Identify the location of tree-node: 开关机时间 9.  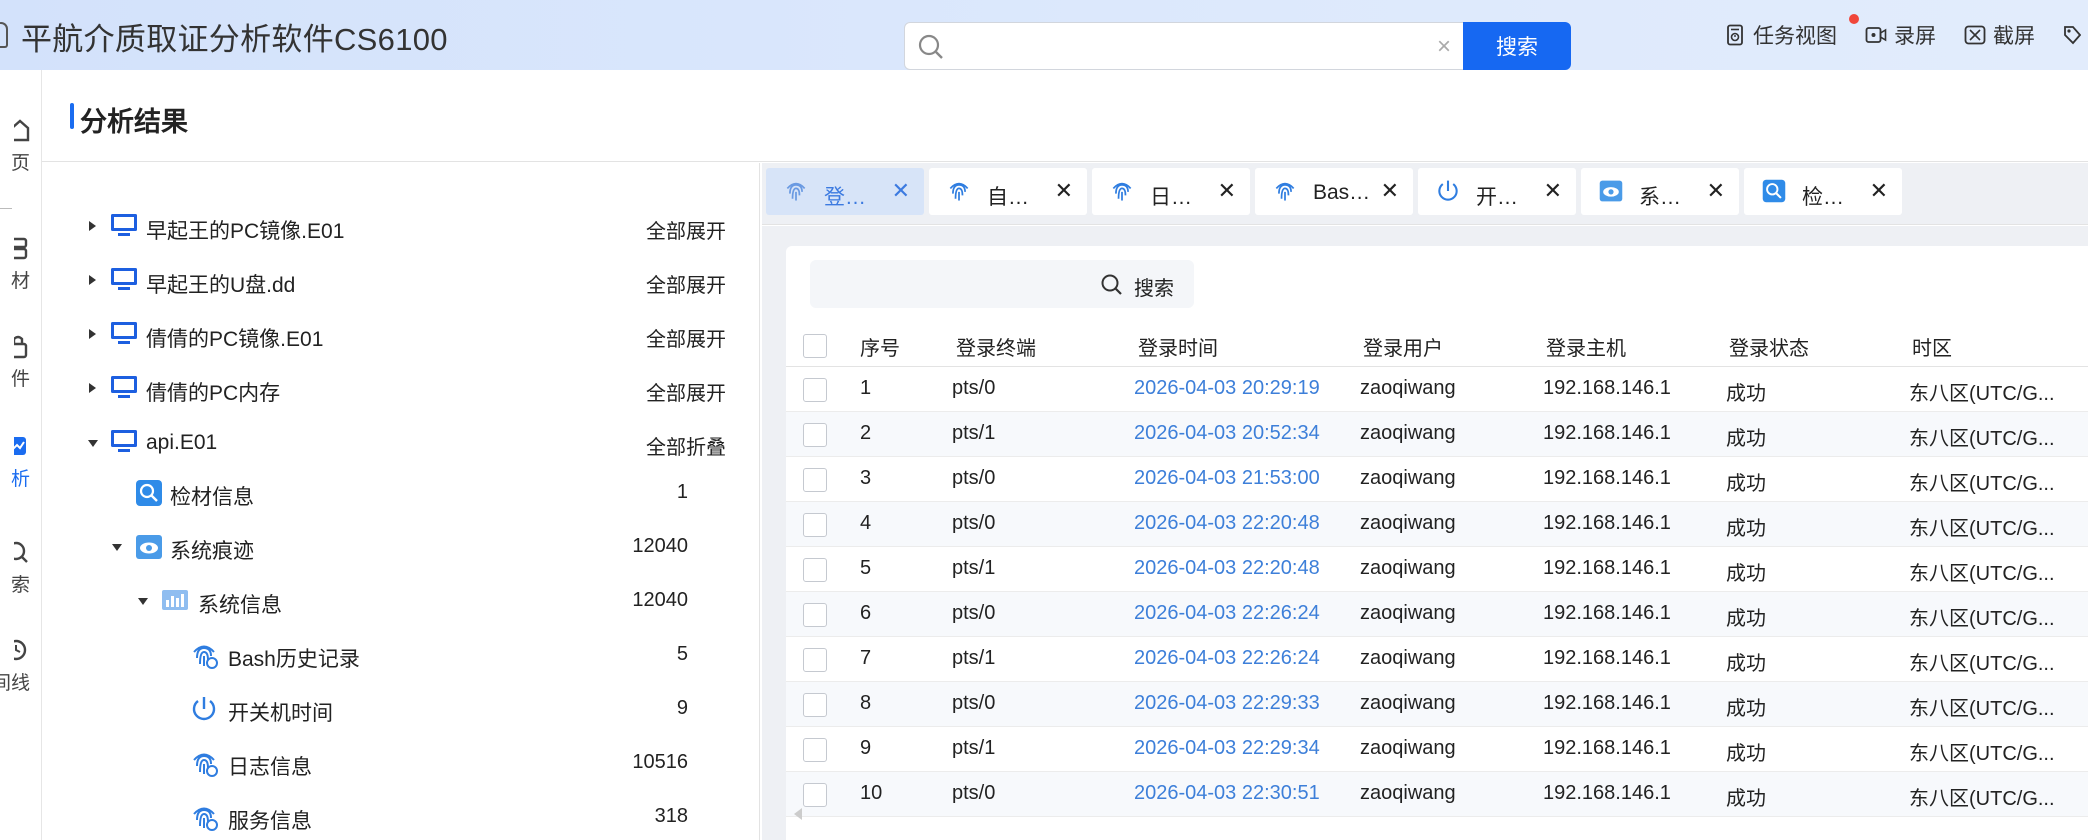
(401, 711).